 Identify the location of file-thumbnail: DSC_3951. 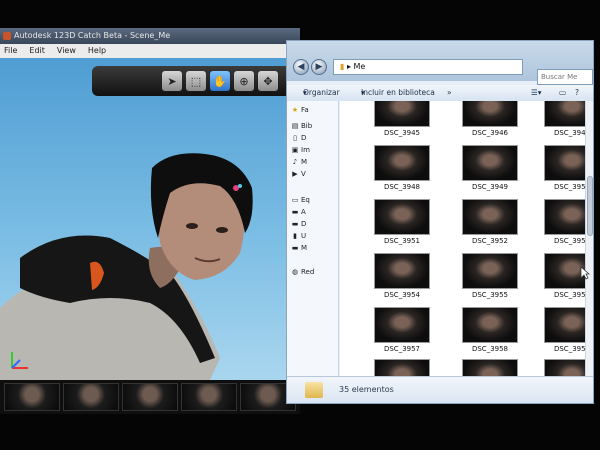
(402, 222).